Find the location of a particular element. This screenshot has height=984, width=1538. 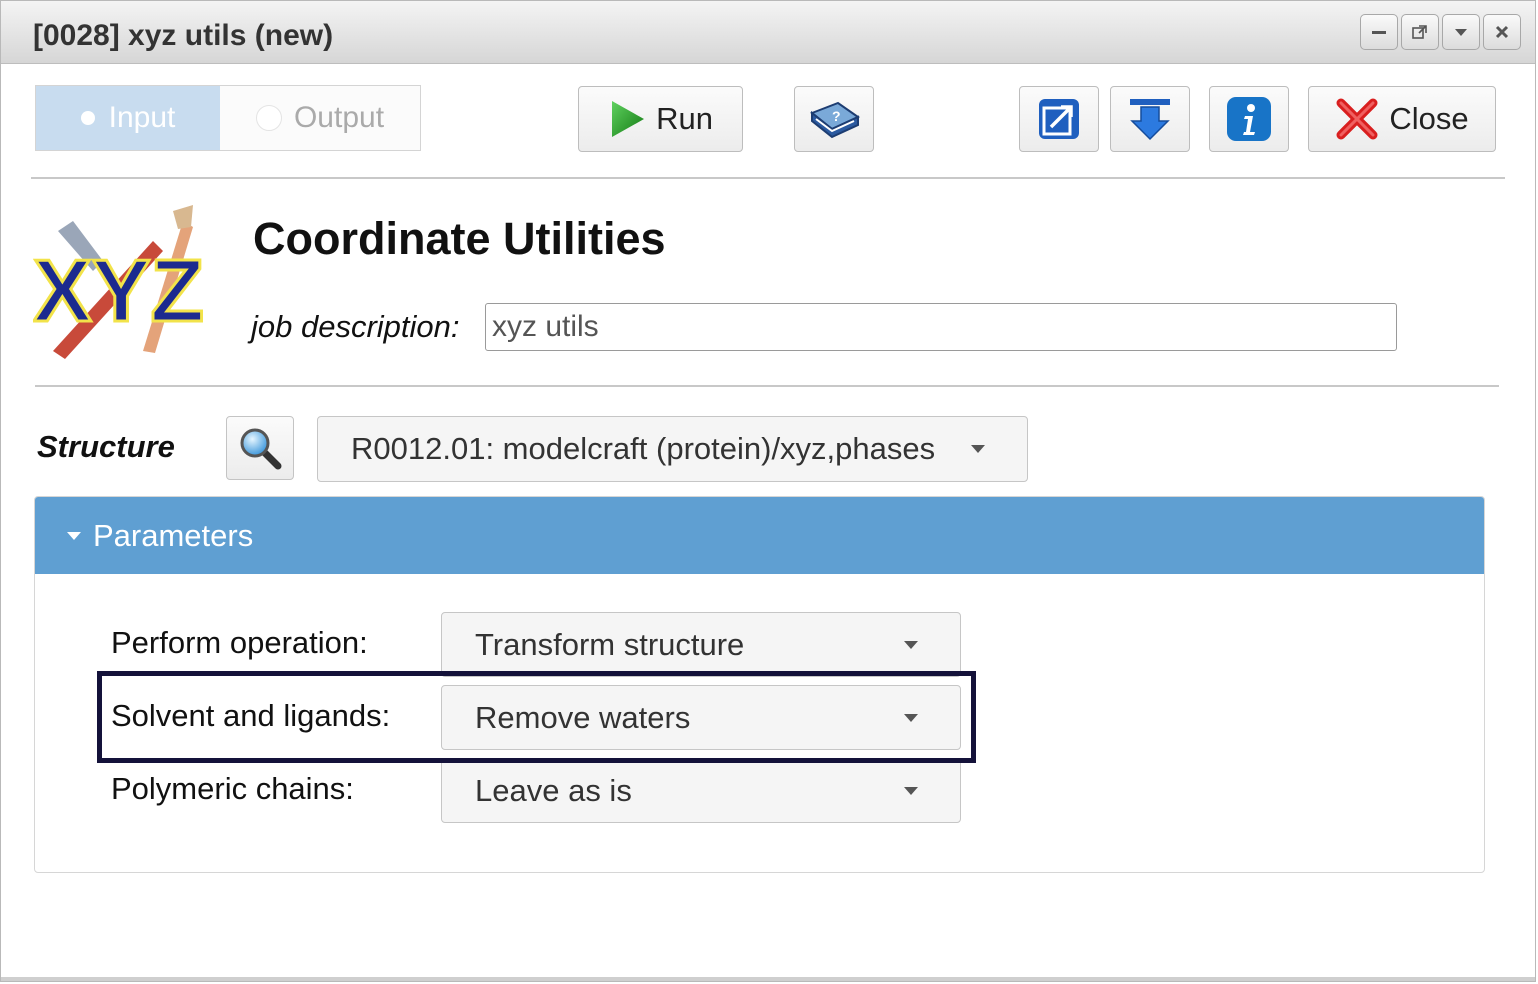

run-button: Run is located at coordinates (660, 119).